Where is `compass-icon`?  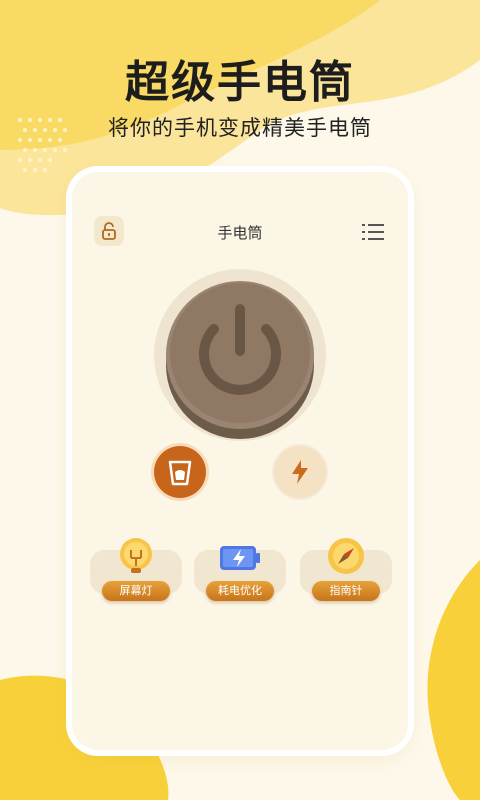
compass-icon is located at coordinates (346, 556).